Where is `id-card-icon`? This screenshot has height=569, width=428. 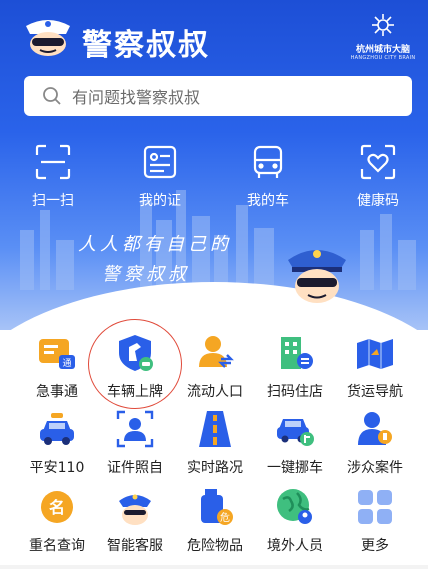 id-card-icon is located at coordinates (160, 162).